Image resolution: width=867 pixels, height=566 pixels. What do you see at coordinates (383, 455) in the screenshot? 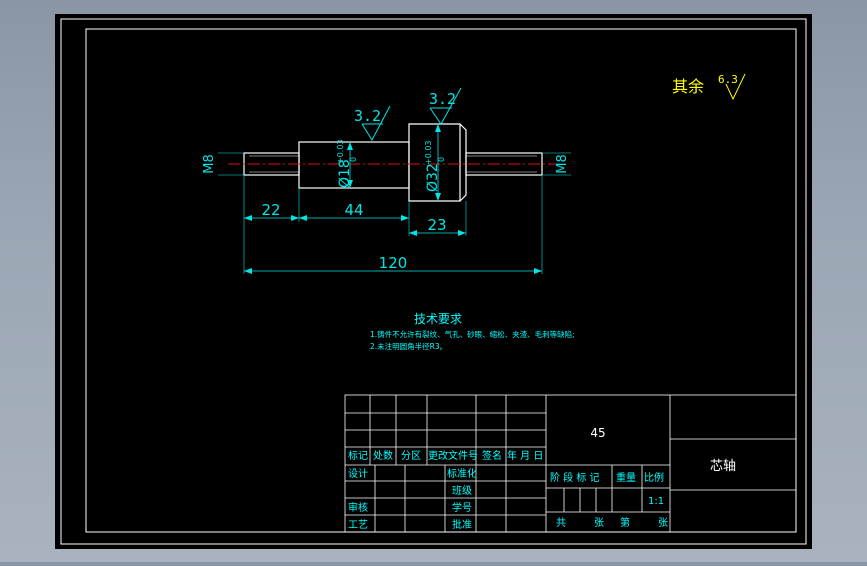
I see `rev-header-count: 处数` at bounding box center [383, 455].